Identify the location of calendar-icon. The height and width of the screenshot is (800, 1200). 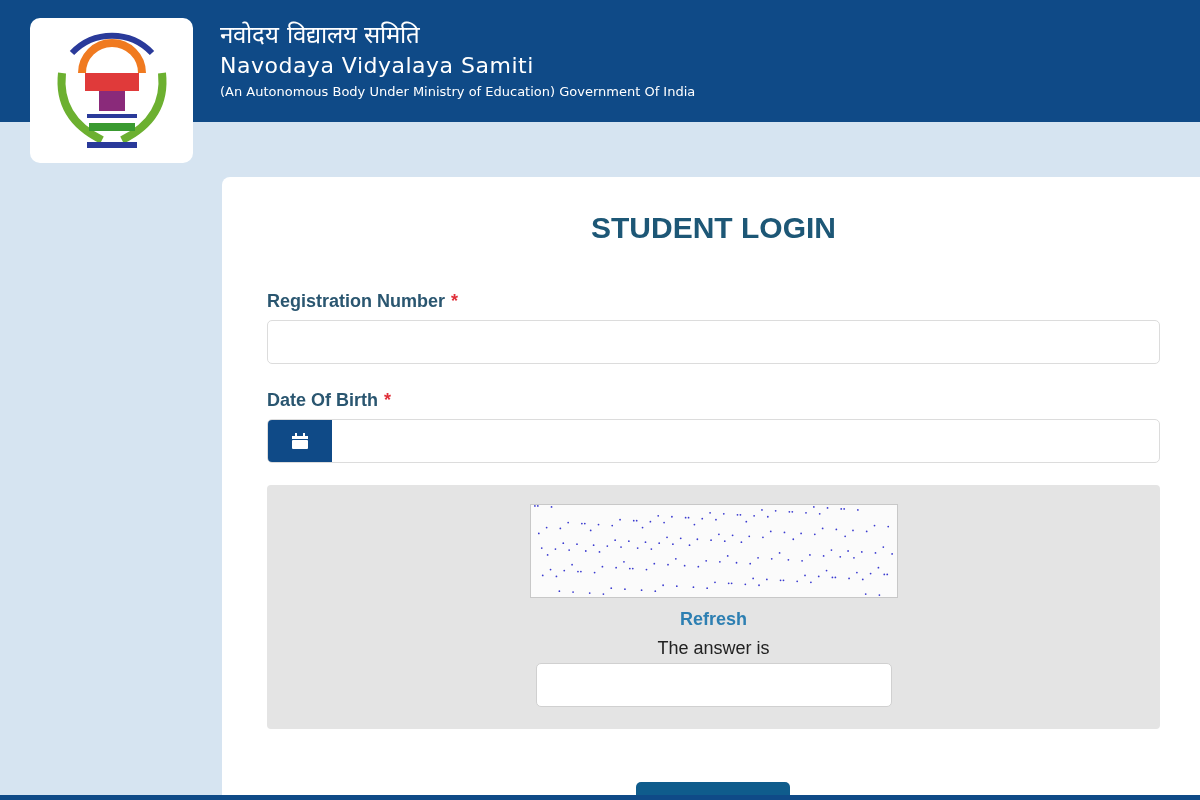
(300, 441).